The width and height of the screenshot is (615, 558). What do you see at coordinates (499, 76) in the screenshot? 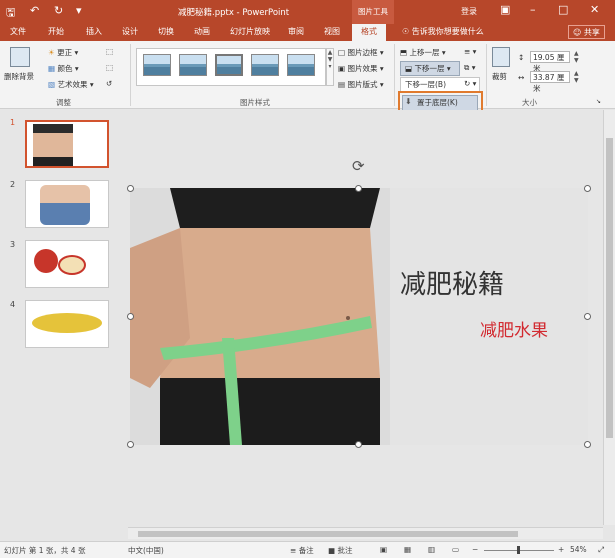
I see `crop-button: 裁剪` at bounding box center [499, 76].